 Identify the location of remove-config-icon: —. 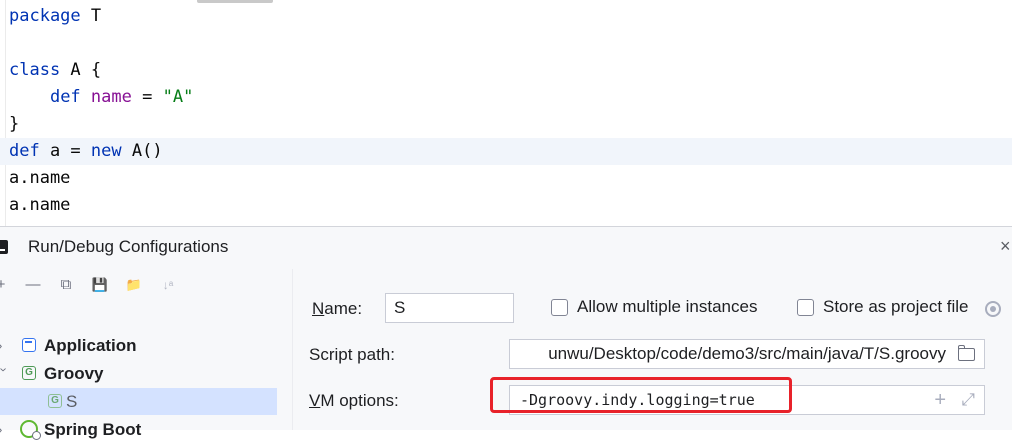
(33, 285).